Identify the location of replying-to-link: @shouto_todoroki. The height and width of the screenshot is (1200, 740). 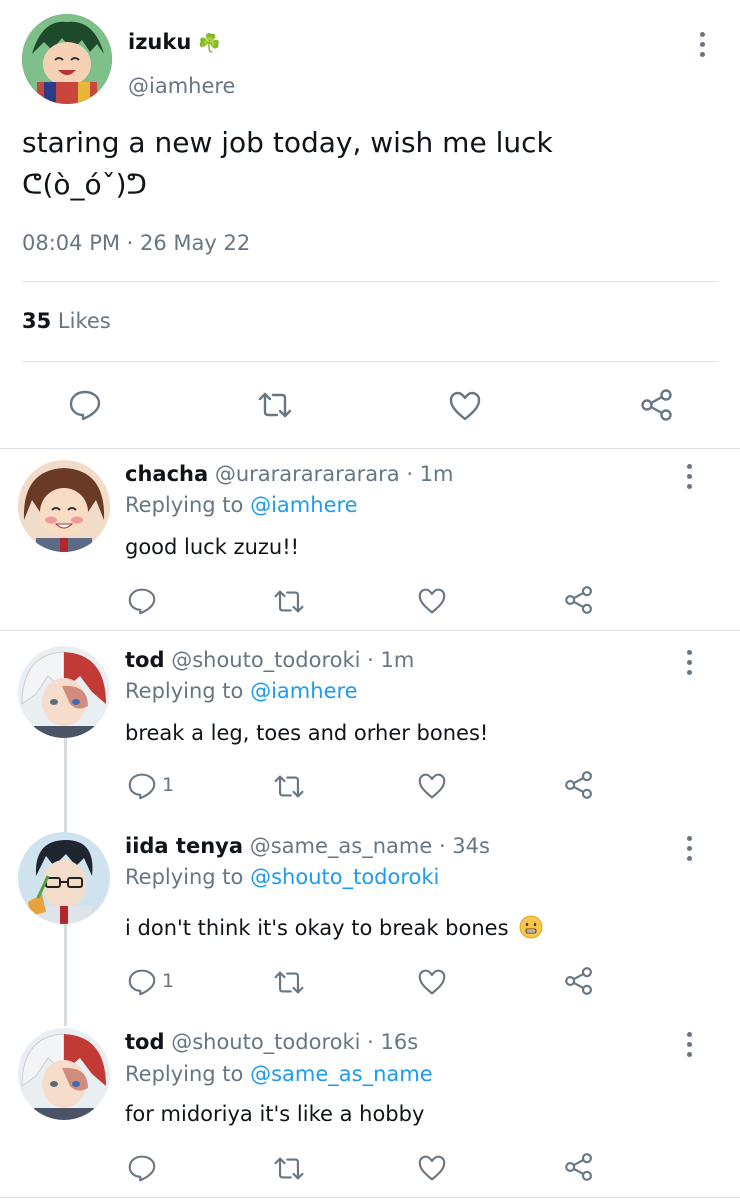
(344, 877).